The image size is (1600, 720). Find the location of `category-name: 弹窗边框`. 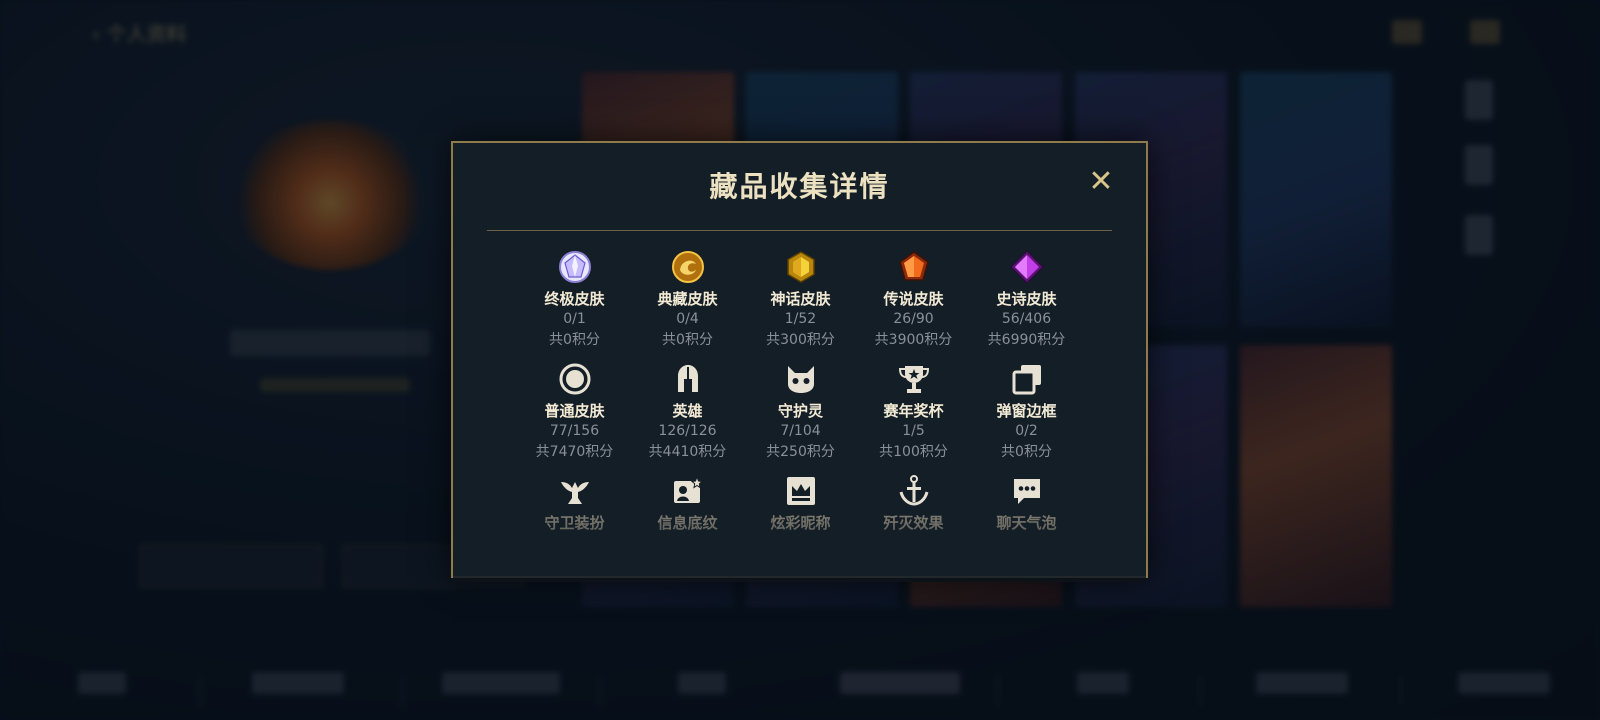

category-name: 弹窗边框 is located at coordinates (1026, 411).